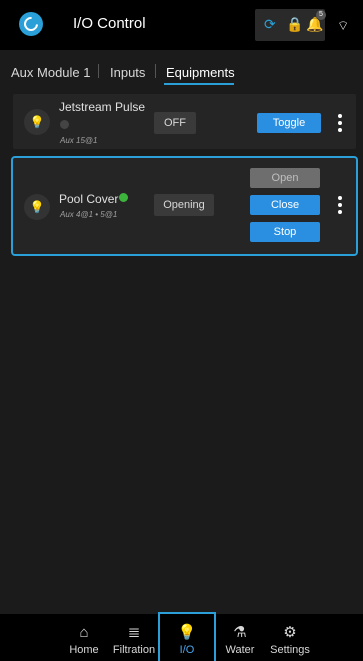 This screenshot has width=363, height=661. Describe the element at coordinates (51, 72) in the screenshot. I see `tab-aux-module: Aux Module 1` at that location.